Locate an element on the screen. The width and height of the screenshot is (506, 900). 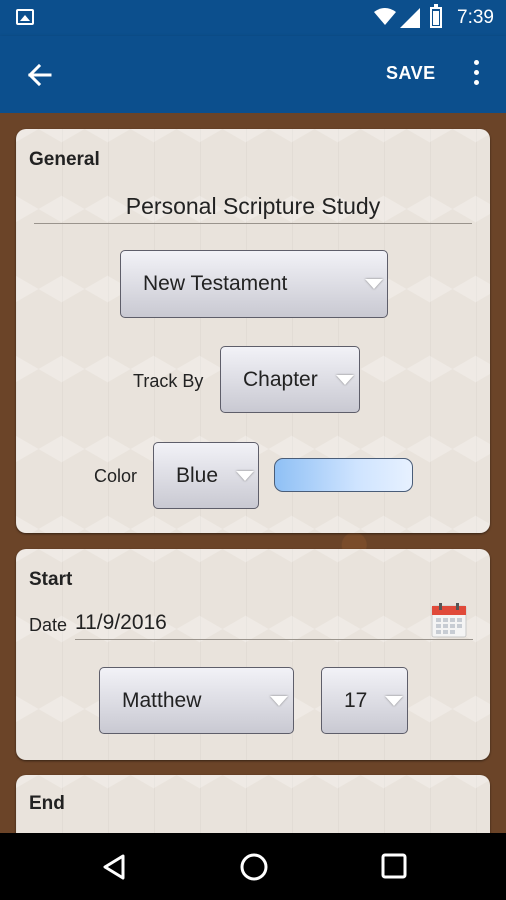
start-heading: Start is located at coordinates (51, 579).